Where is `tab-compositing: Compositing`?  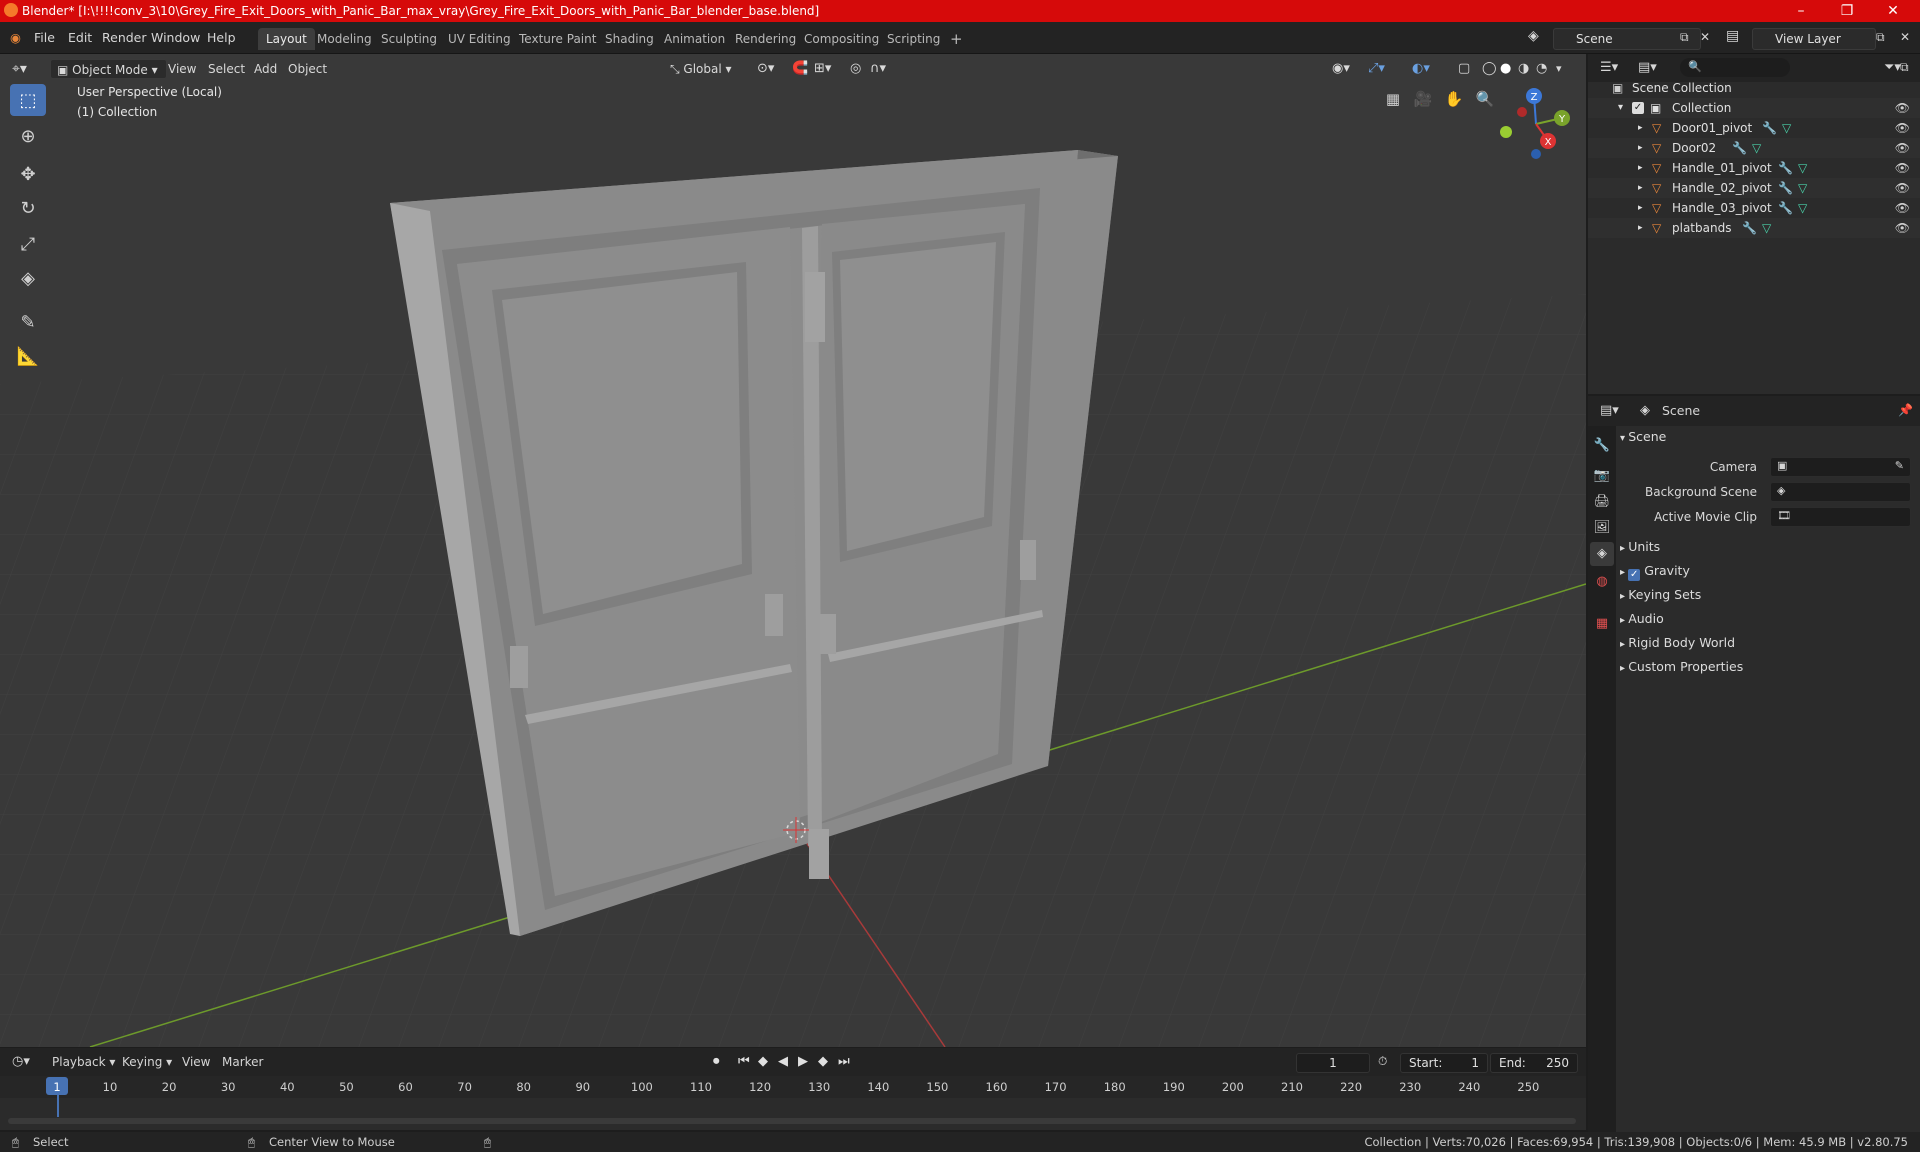 tab-compositing: Compositing is located at coordinates (841, 39).